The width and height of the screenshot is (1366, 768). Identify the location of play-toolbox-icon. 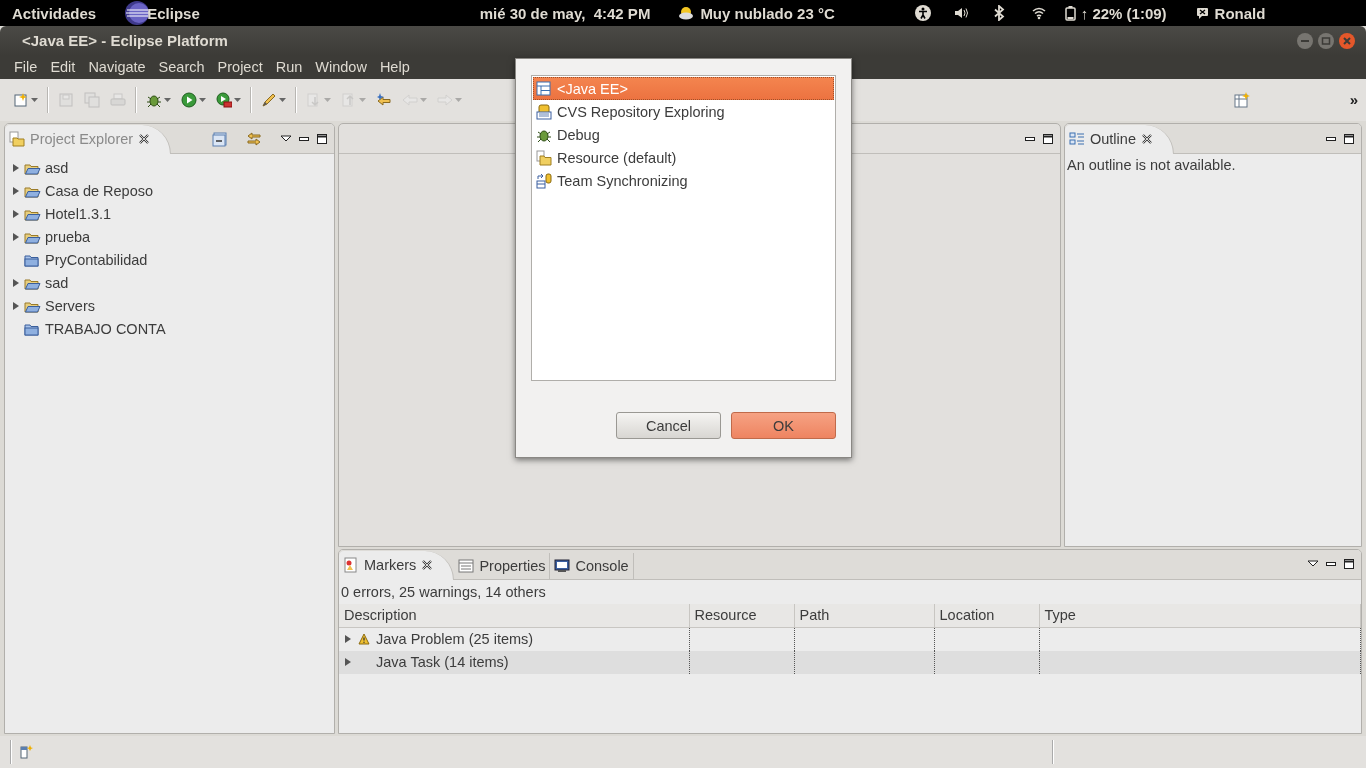
(224, 99).